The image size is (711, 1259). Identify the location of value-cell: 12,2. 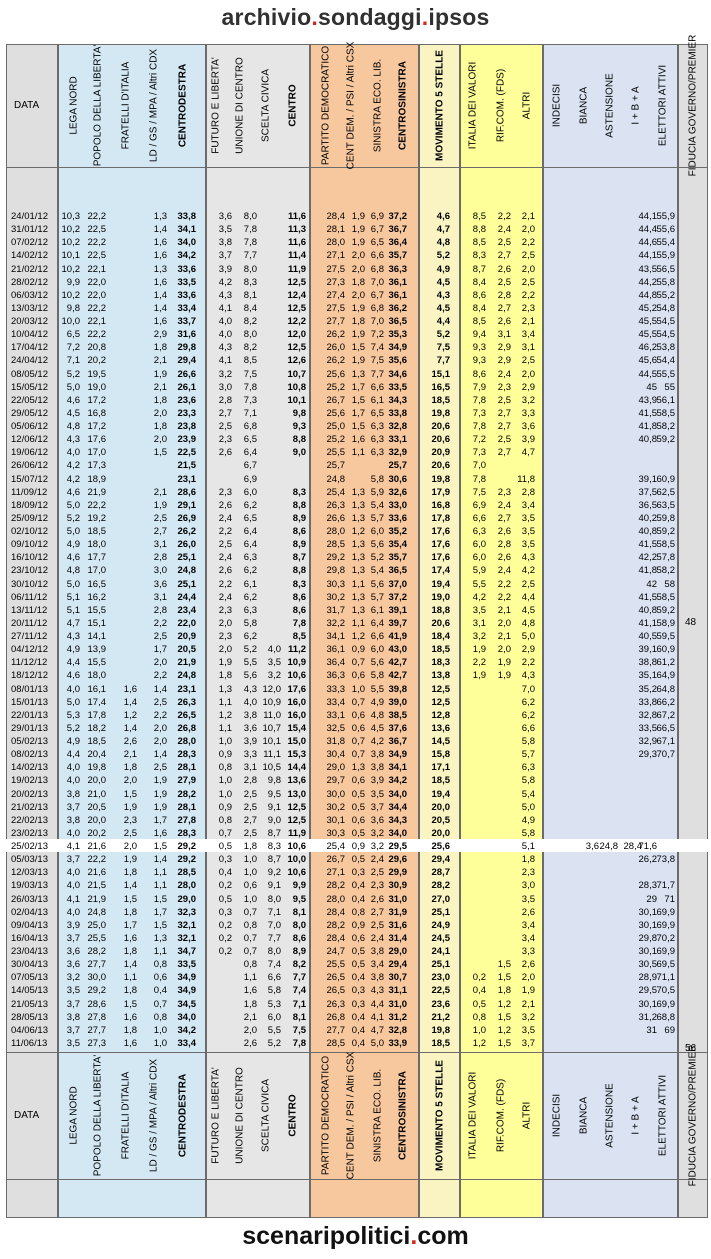
(297, 321).